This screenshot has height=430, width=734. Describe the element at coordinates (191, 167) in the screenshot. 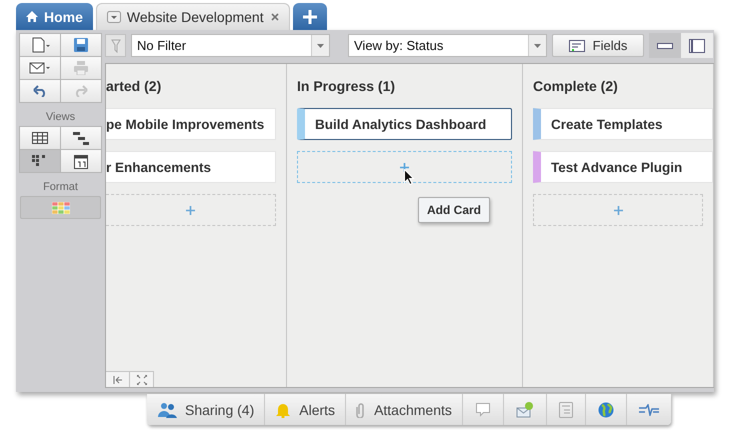

I see `task-card: r Enhancements` at that location.